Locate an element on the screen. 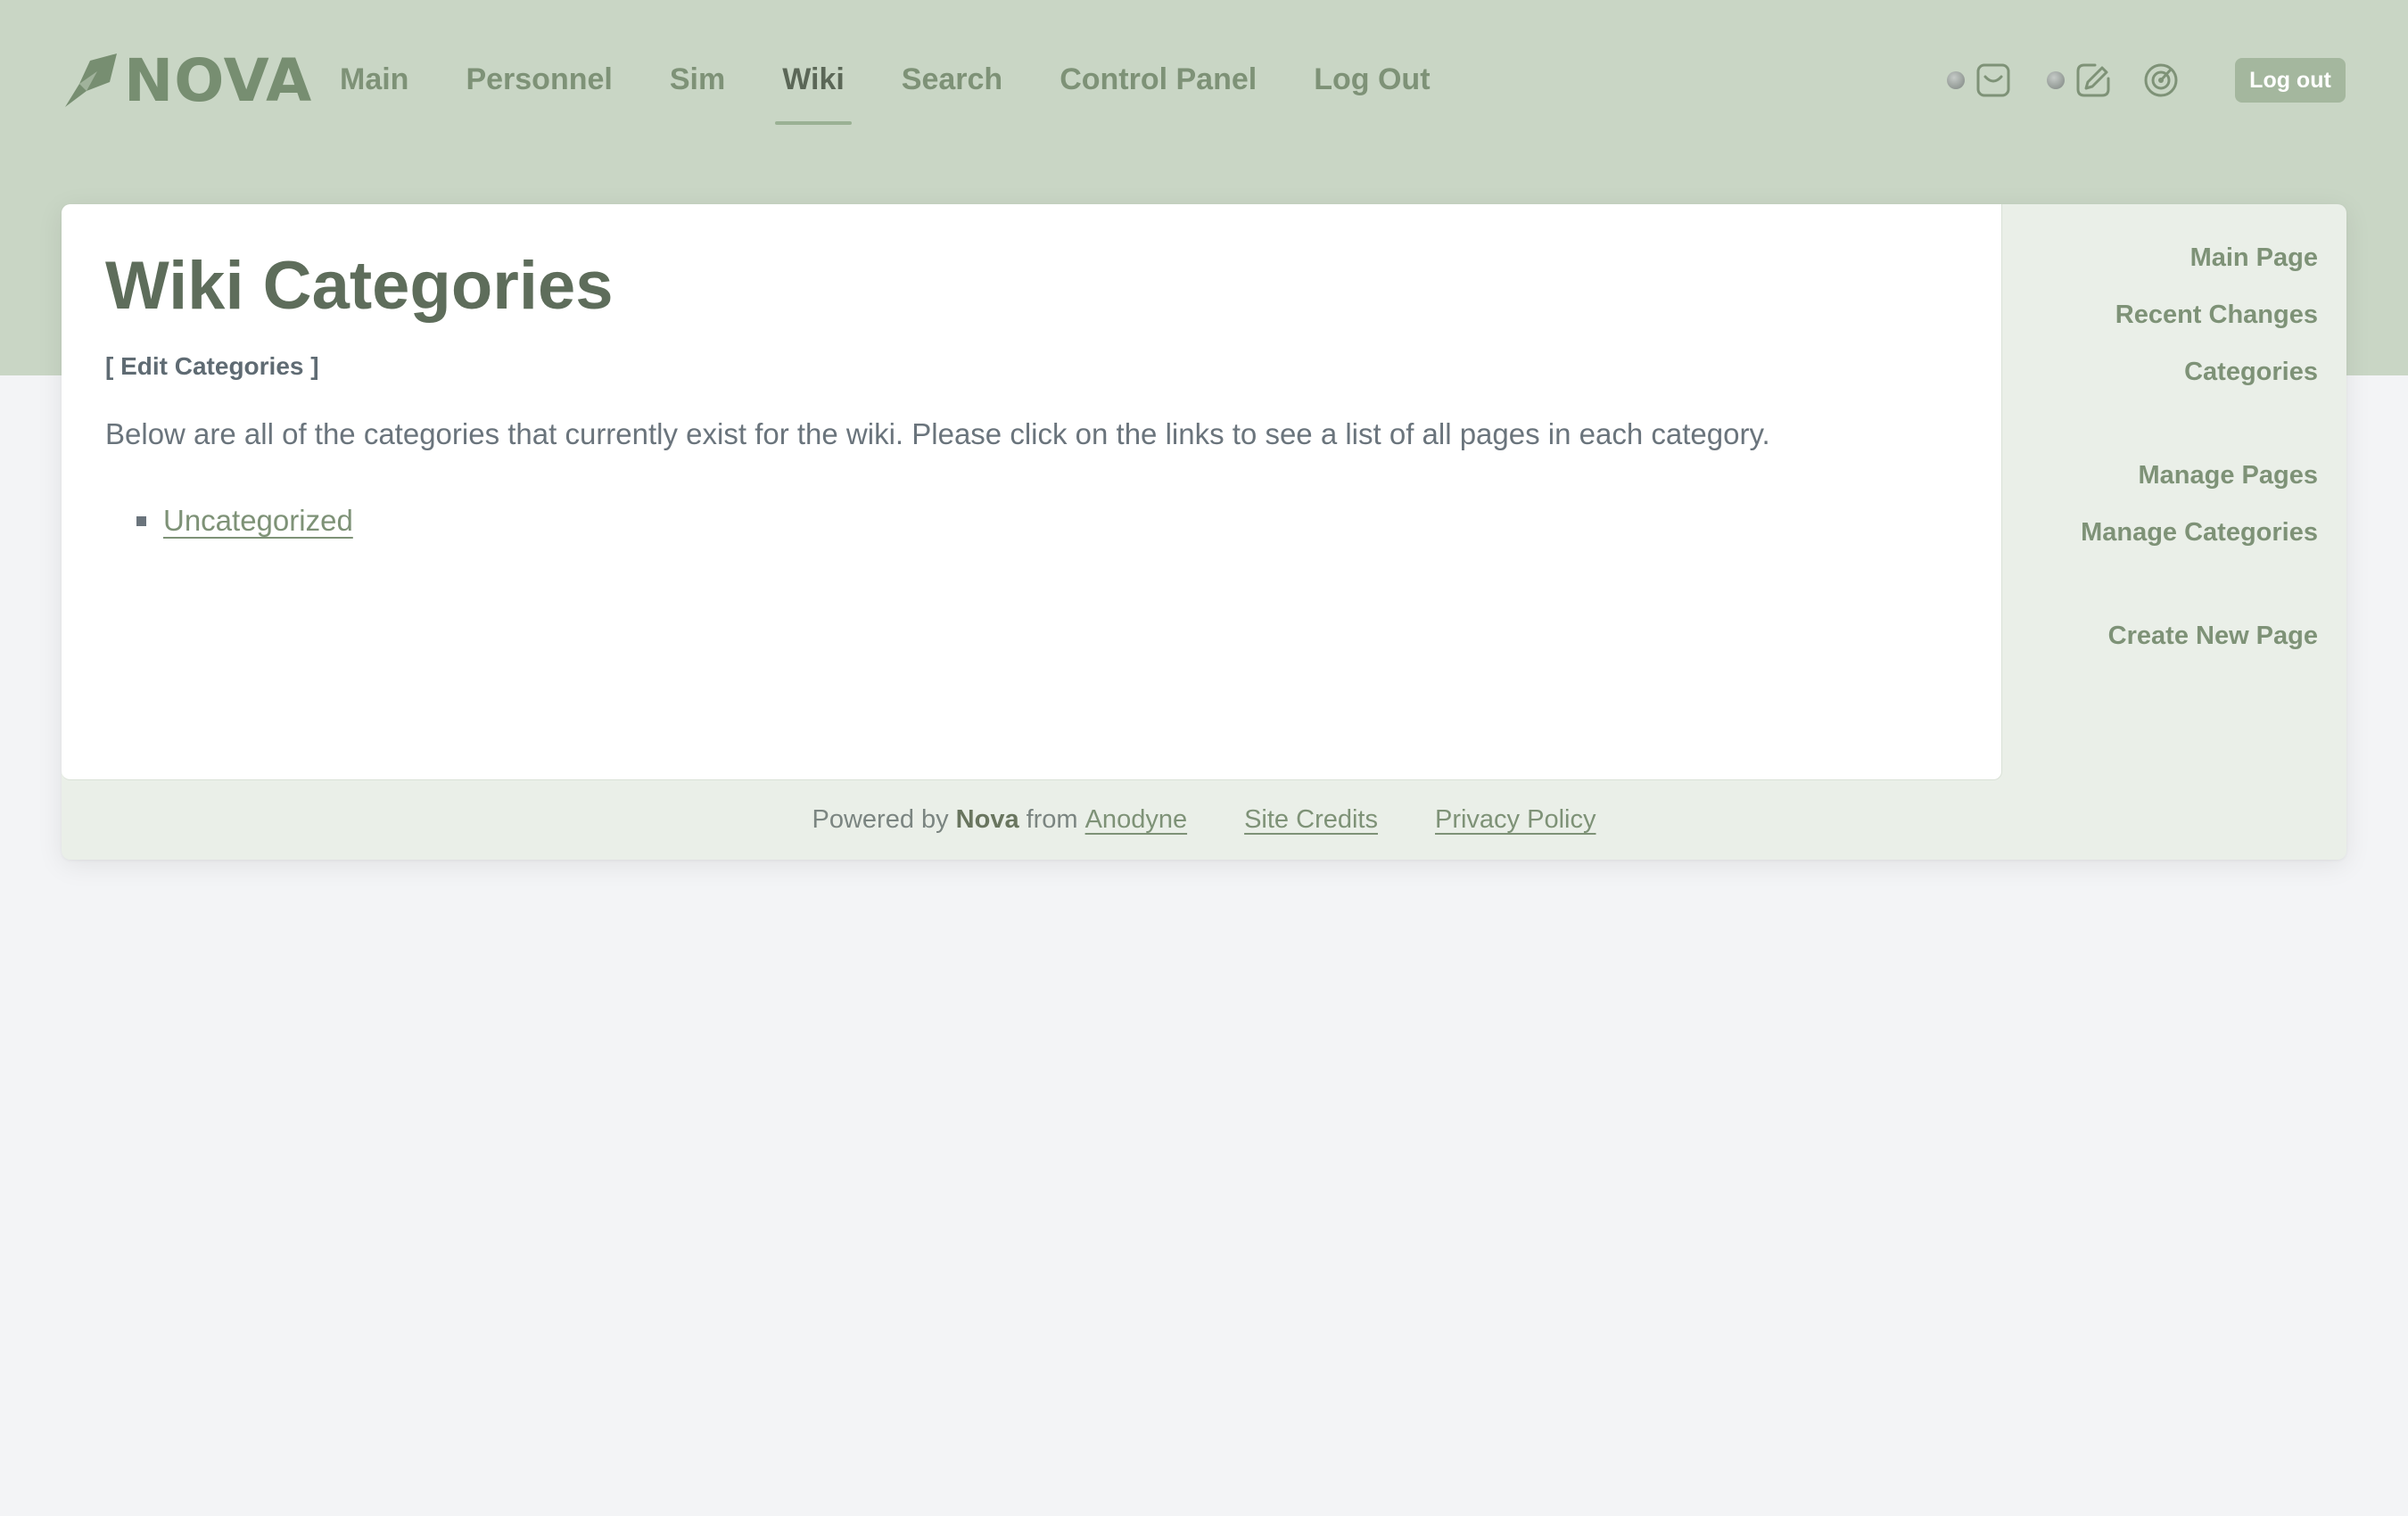  write-icon is located at coordinates (2093, 80).